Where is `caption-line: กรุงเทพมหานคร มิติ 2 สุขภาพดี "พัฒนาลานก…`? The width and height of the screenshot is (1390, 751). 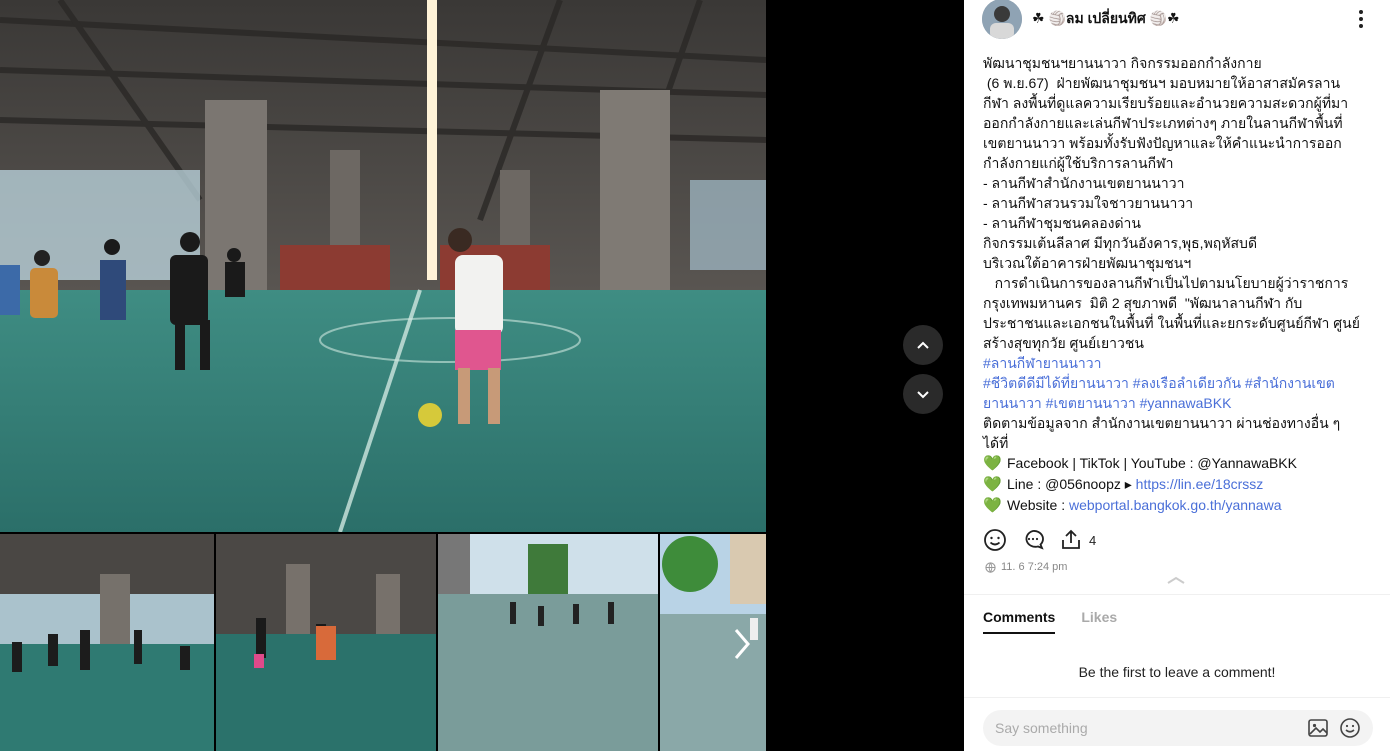
caption-line: กรุงเทพมหานคร มิติ 2 สุขภาพดี "พัฒนาลานก… is located at coordinates (1143, 303).